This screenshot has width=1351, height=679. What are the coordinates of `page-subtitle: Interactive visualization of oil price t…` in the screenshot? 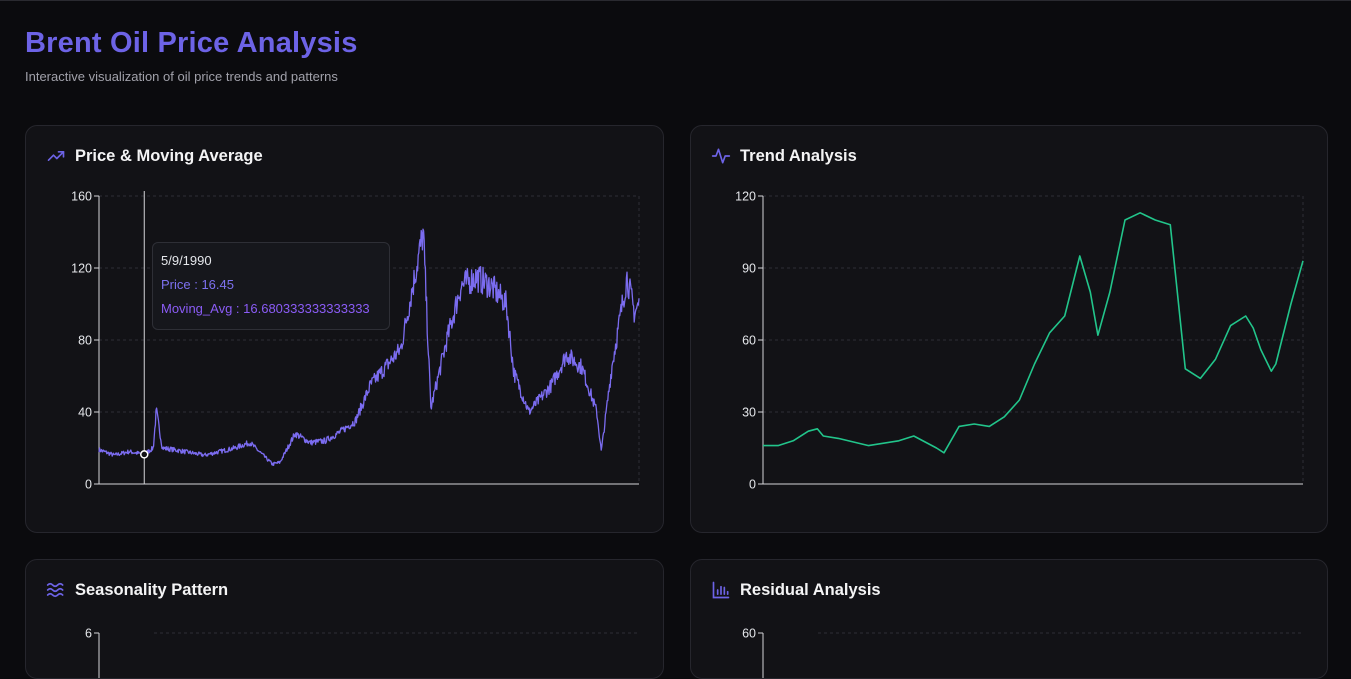 It's located at (181, 76).